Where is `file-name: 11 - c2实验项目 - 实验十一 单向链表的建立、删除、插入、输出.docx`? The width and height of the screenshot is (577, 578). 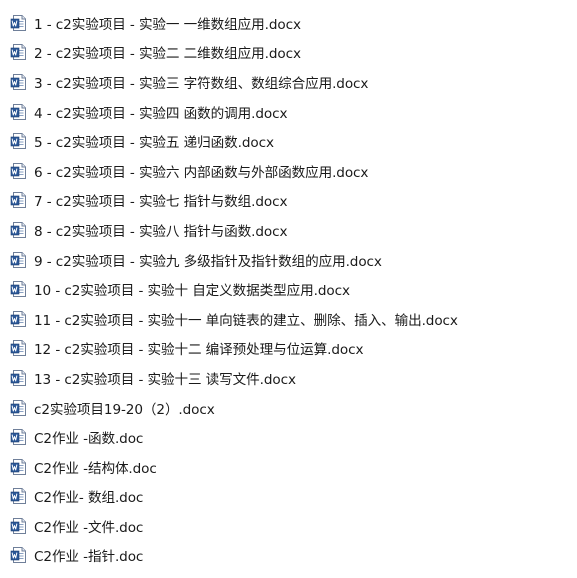
file-name: 11 - c2实验项目 - 实验十一 单向链表的建立、删除、插入、输出.docx is located at coordinates (246, 320).